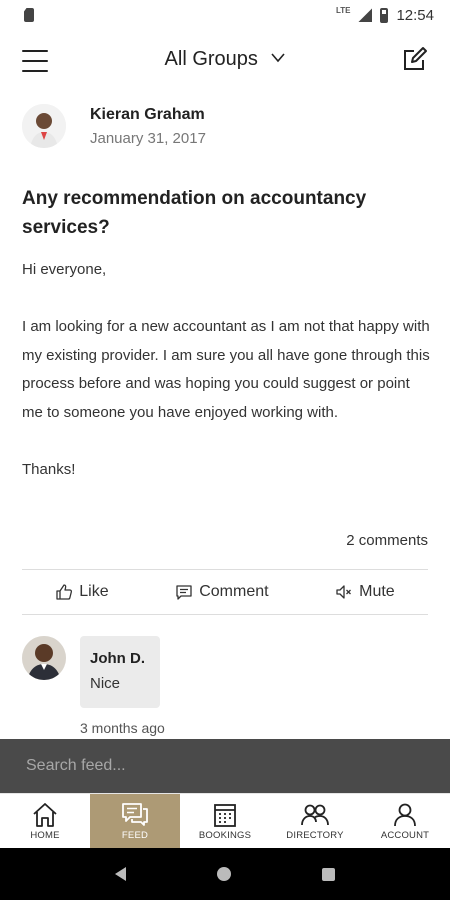 This screenshot has width=450, height=900. I want to click on nav-feed: FEED, so click(135, 821).